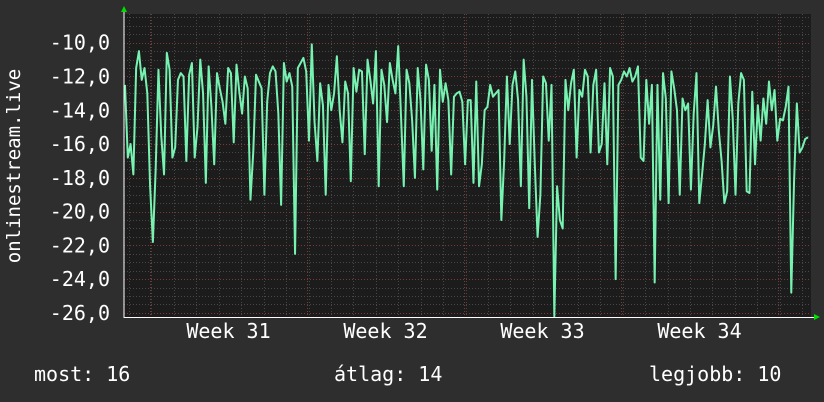 This screenshot has width=824, height=402. I want to click on y-tick-label: -18,0, so click(80, 178).